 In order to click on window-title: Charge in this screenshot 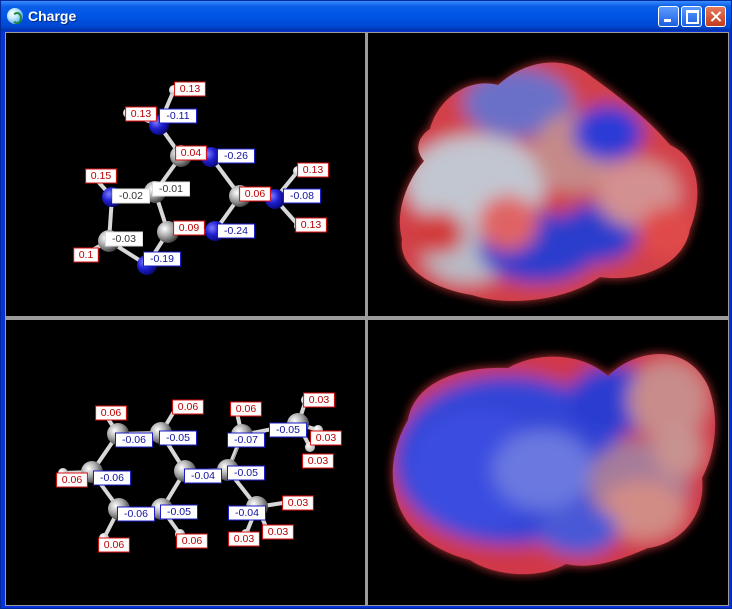, I will do `click(52, 16)`.